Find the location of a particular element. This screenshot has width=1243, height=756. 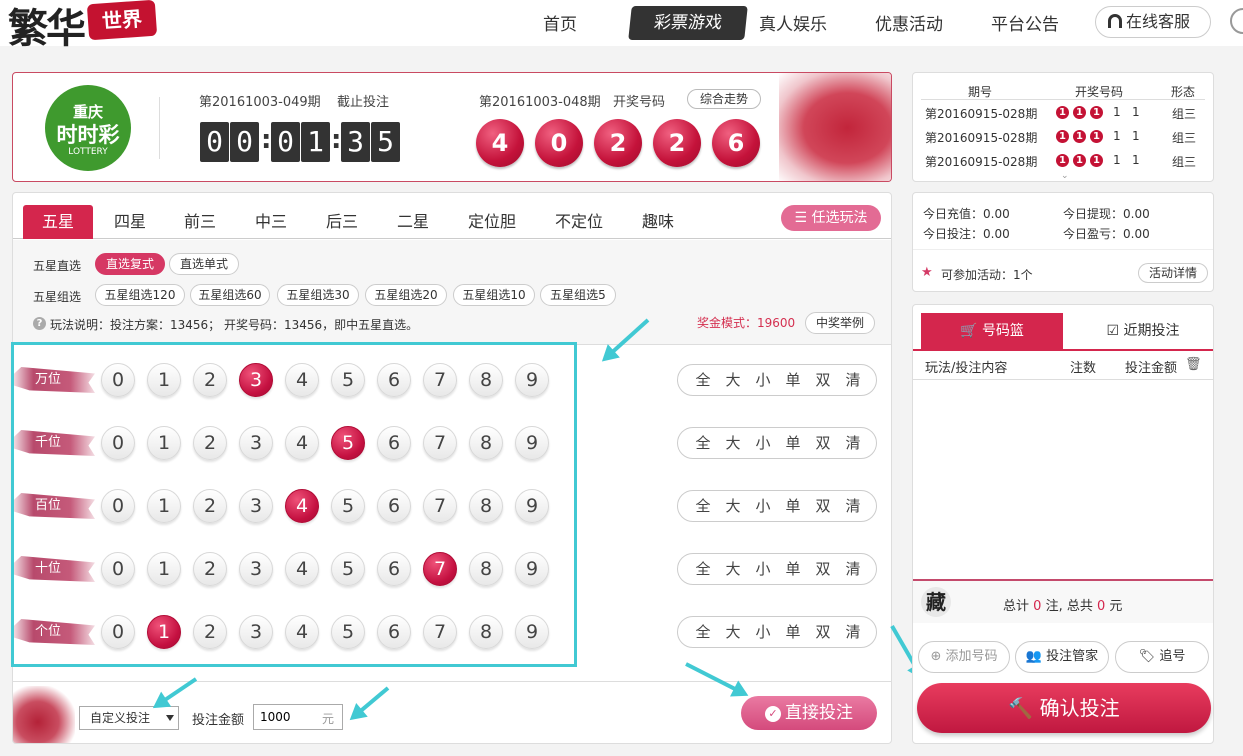

mode-group-5: 五星组选5 is located at coordinates (578, 295).